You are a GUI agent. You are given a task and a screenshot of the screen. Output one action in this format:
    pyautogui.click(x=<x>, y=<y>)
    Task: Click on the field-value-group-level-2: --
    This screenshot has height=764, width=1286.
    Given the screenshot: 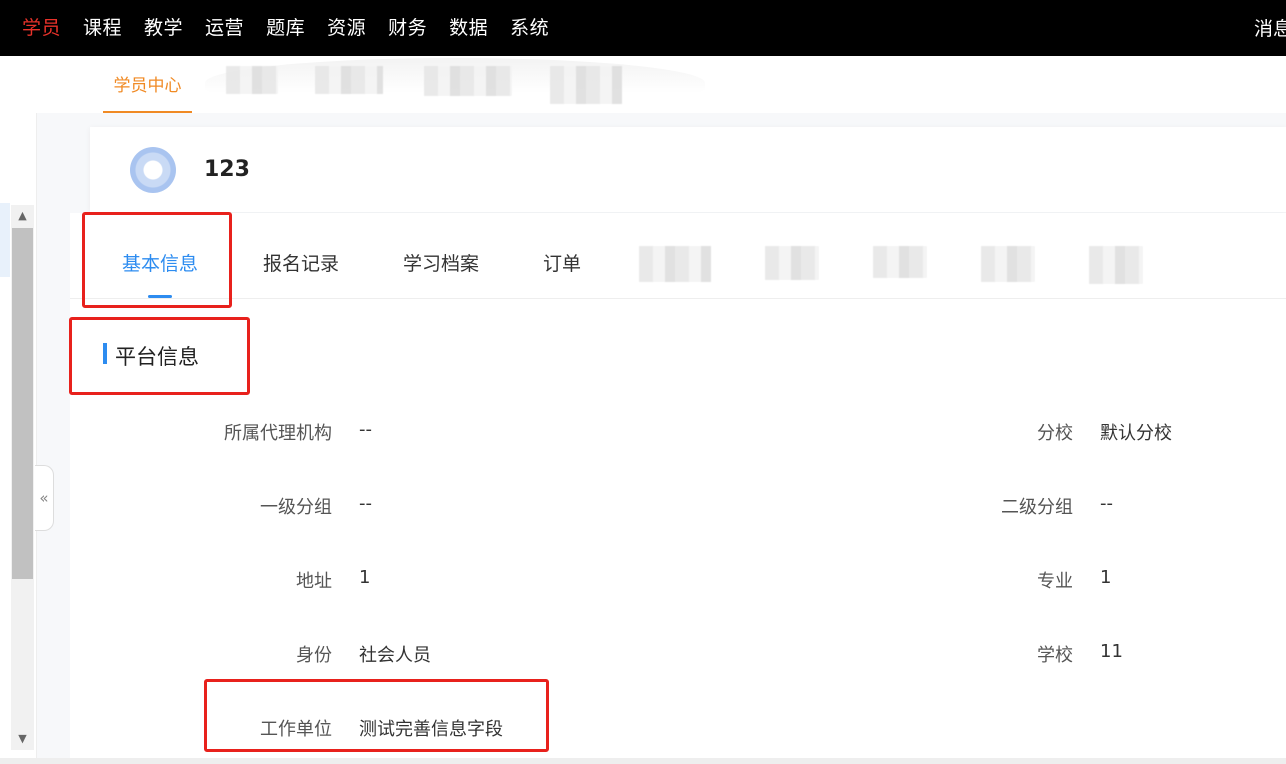 What is the action you would take?
    pyautogui.click(x=1106, y=503)
    